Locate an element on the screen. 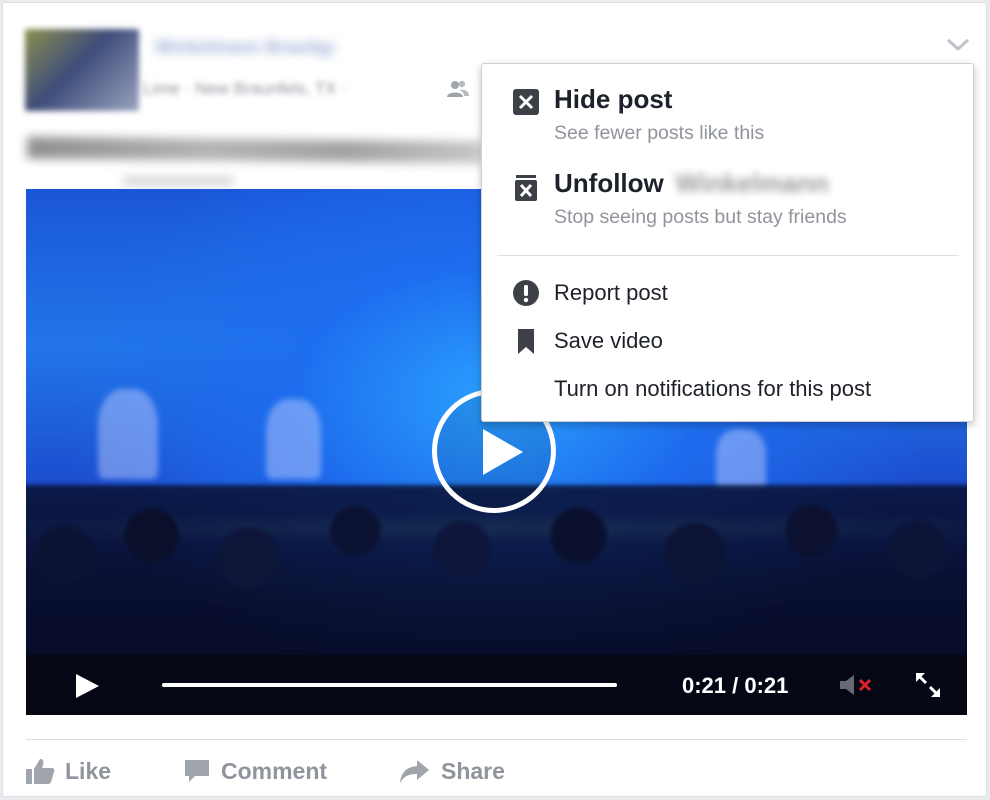 This screenshot has width=990, height=800. save-video-label: Save video is located at coordinates (608, 340).